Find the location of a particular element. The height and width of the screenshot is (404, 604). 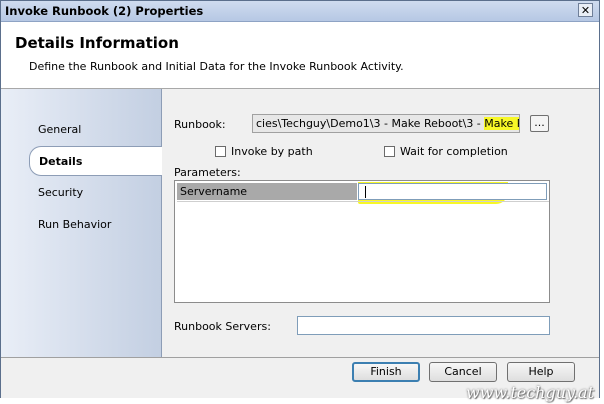

grid-row-divider is located at coordinates (363, 201).